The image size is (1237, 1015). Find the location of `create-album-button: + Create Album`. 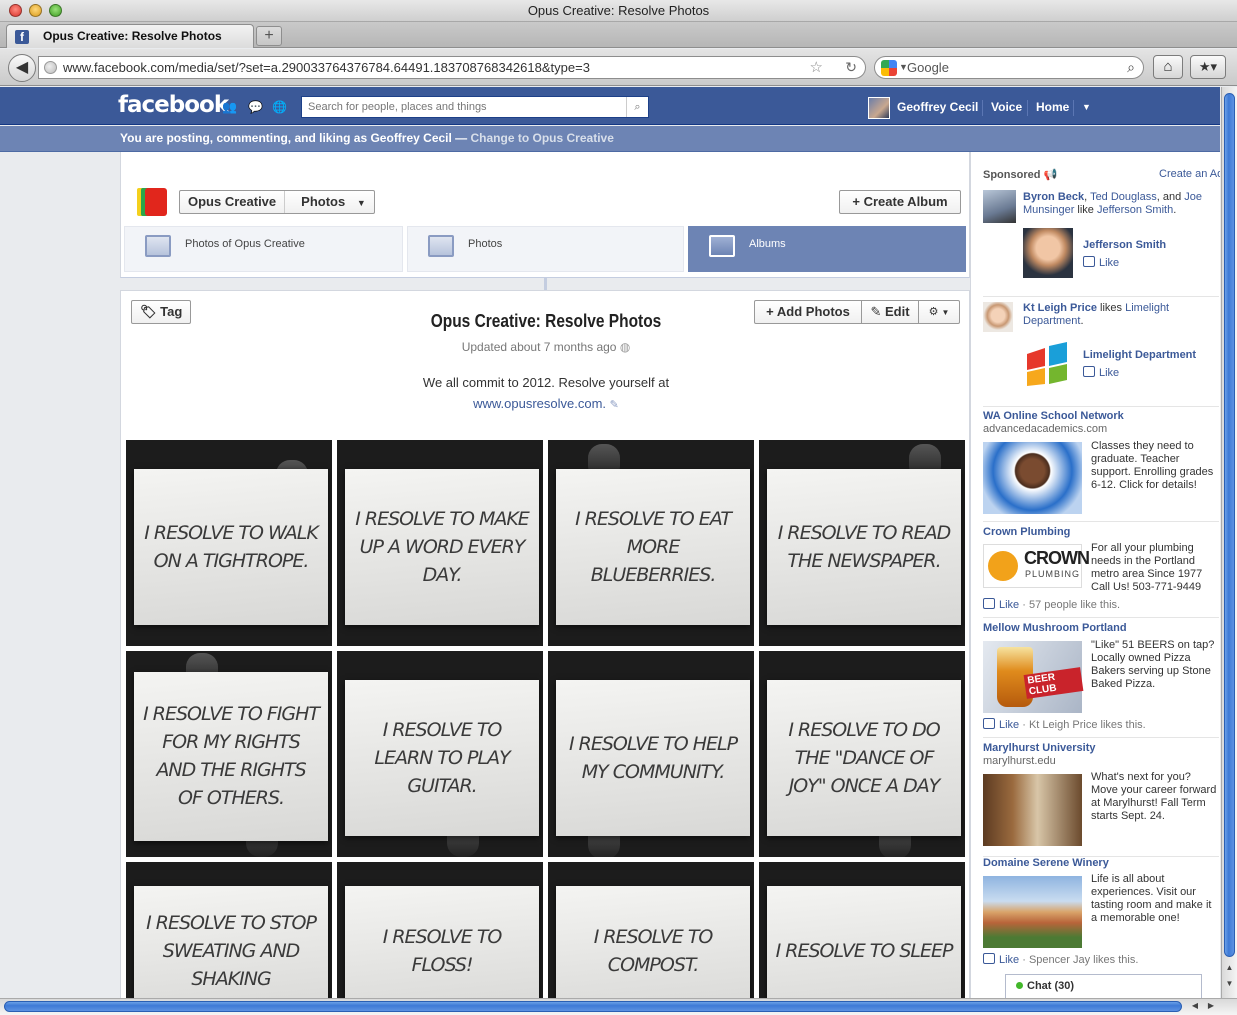

create-album-button: + Create Album is located at coordinates (900, 202).